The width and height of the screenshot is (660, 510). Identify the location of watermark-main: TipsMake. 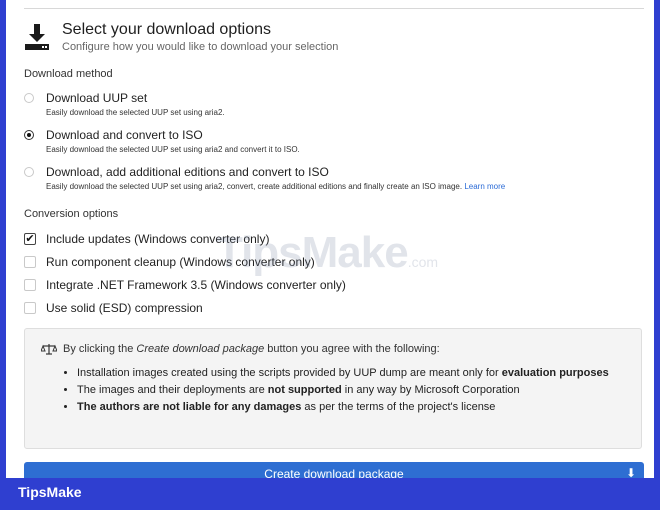
(312, 252).